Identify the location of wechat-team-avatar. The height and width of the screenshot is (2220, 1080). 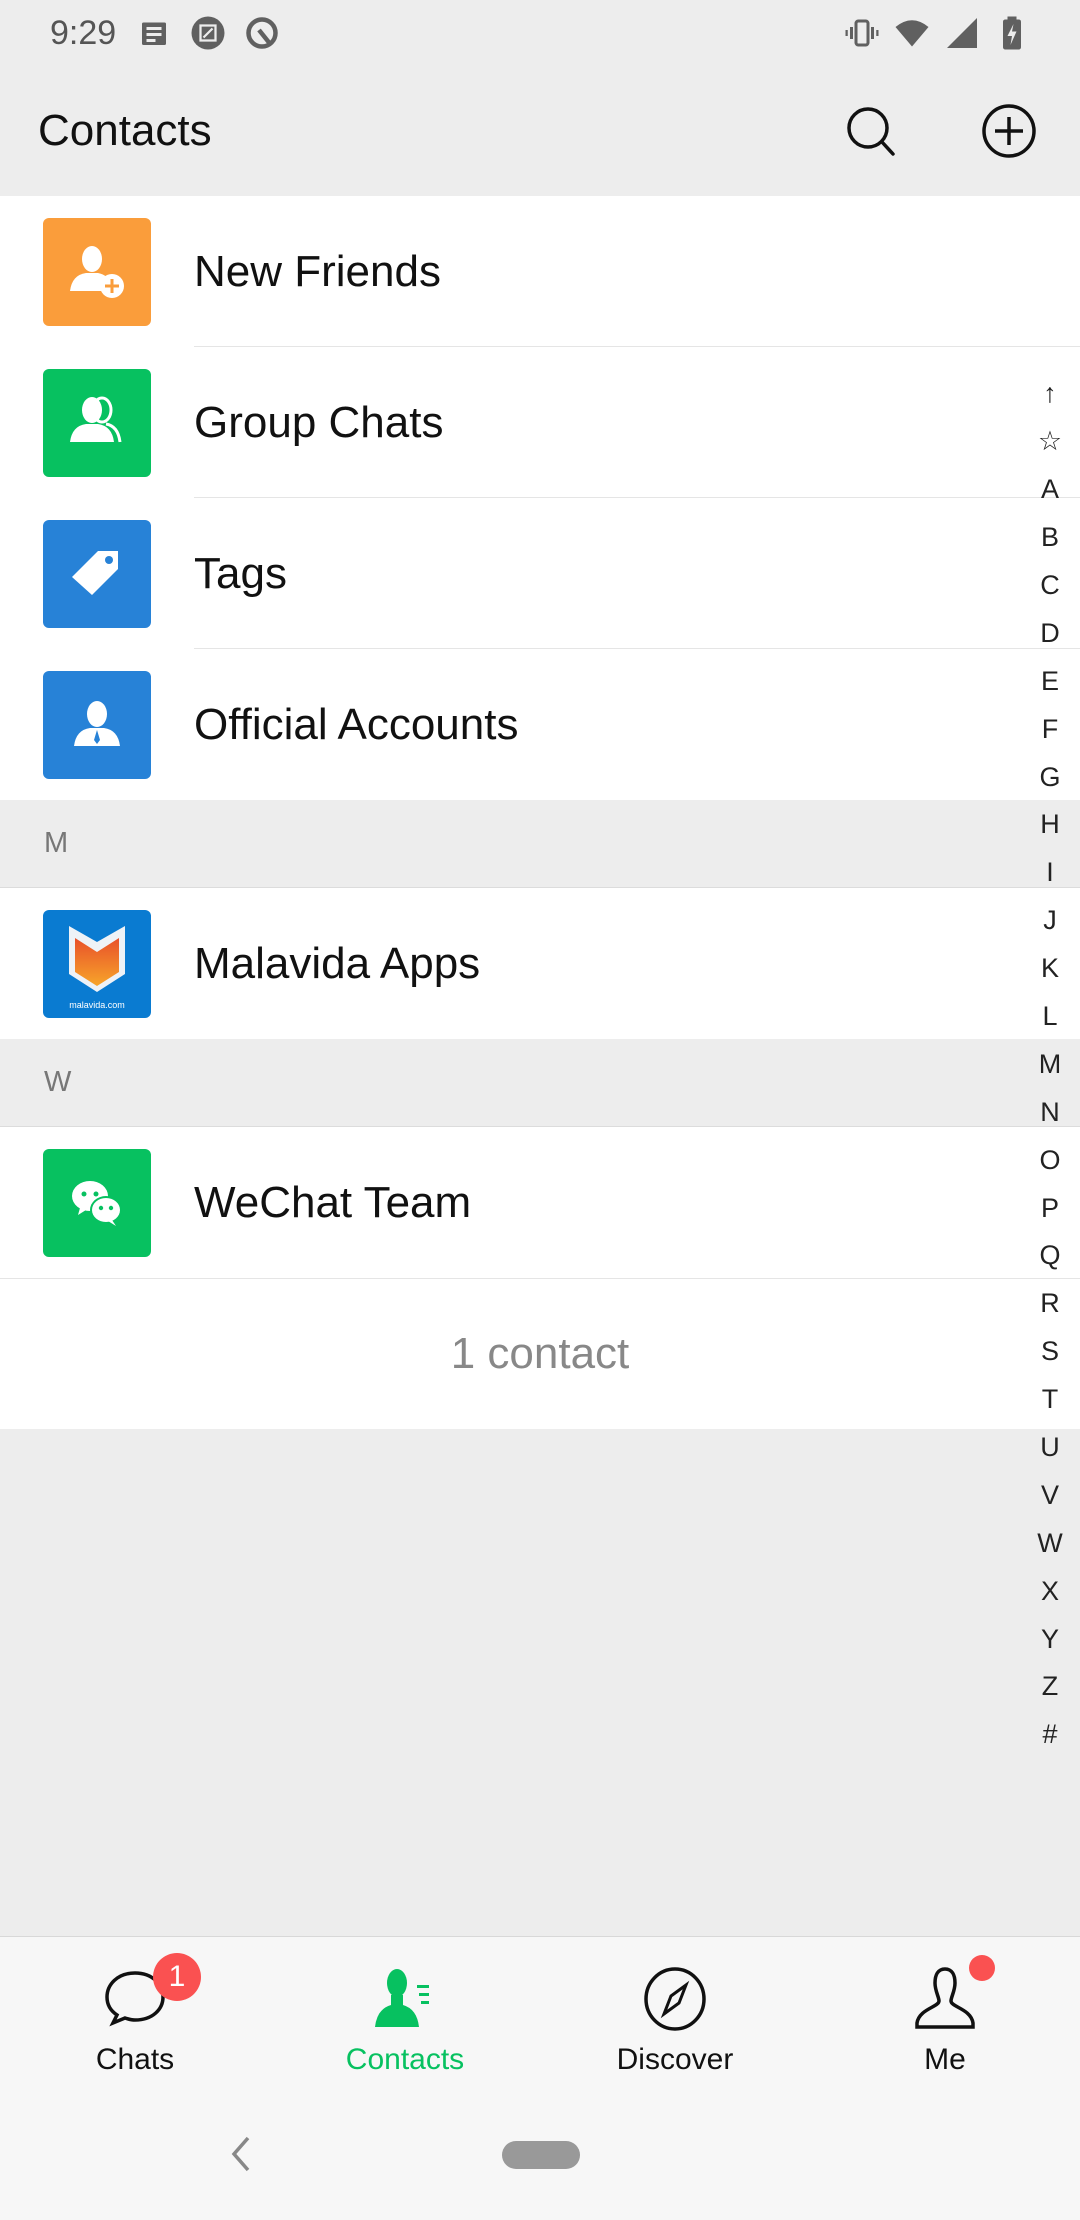
(97, 1202).